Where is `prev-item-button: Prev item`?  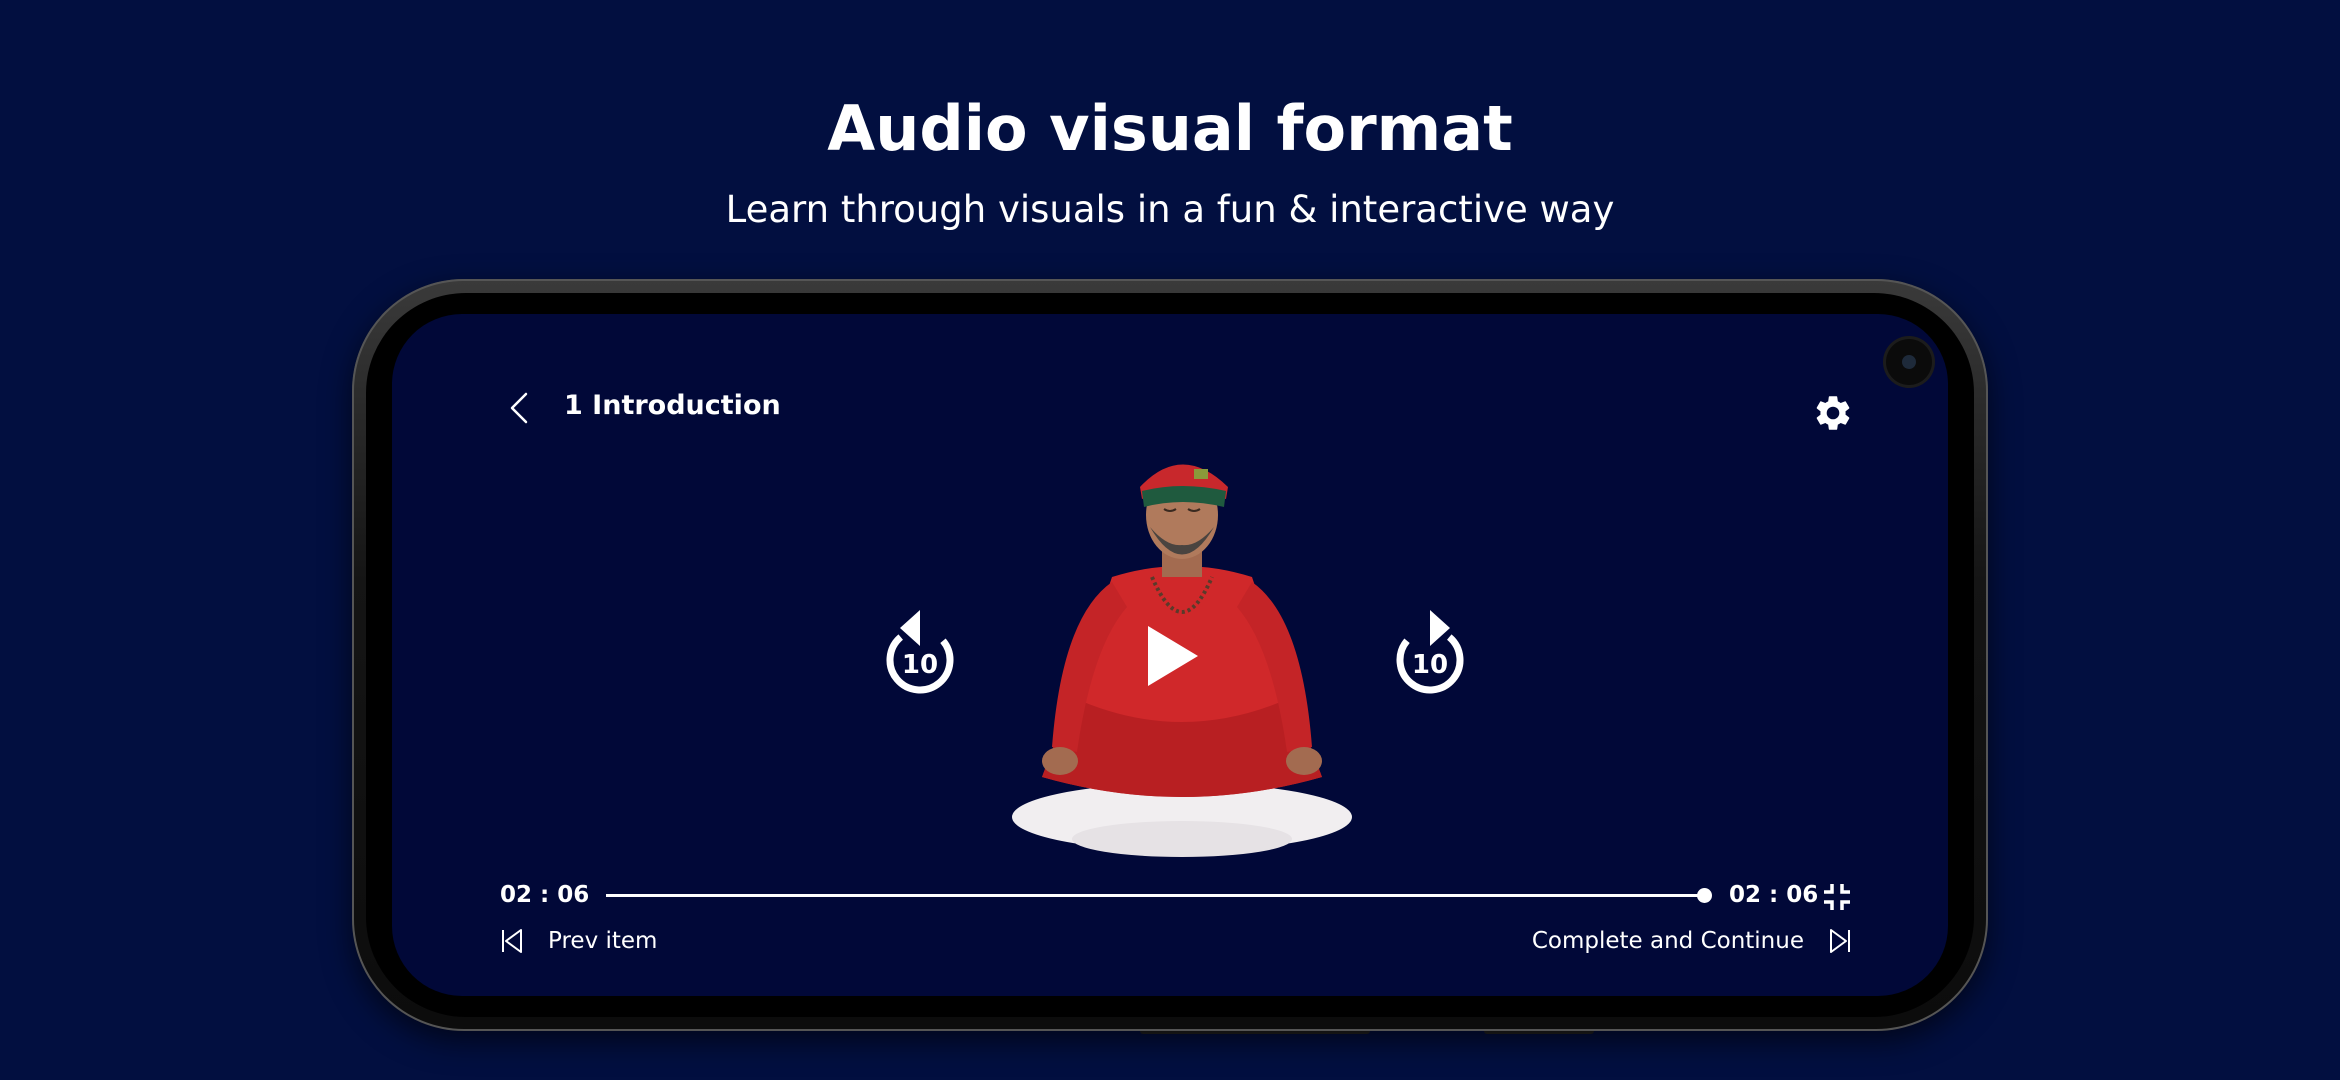
prev-item-button: Prev item is located at coordinates (578, 941).